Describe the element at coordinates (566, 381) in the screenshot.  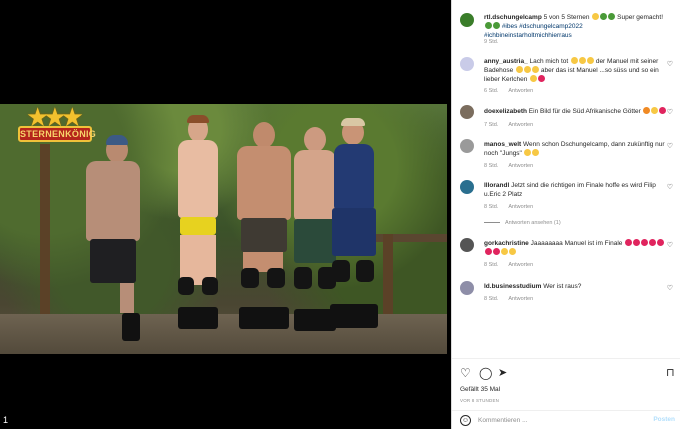
I see `post-actions: ♡ ◯ ➤ ⊓ Gefällt 35 Mal VOR 8 STUNDEN` at that location.